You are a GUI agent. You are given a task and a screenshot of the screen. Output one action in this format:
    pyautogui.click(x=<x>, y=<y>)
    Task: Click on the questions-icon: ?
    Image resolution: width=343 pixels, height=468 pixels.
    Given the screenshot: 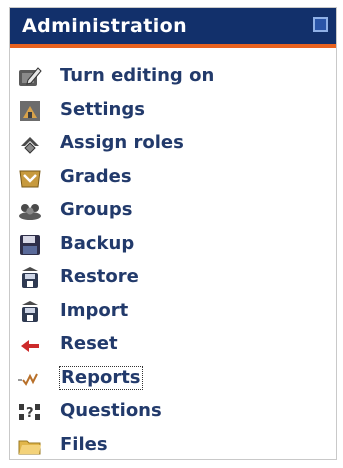 What is the action you would take?
    pyautogui.click(x=30, y=412)
    